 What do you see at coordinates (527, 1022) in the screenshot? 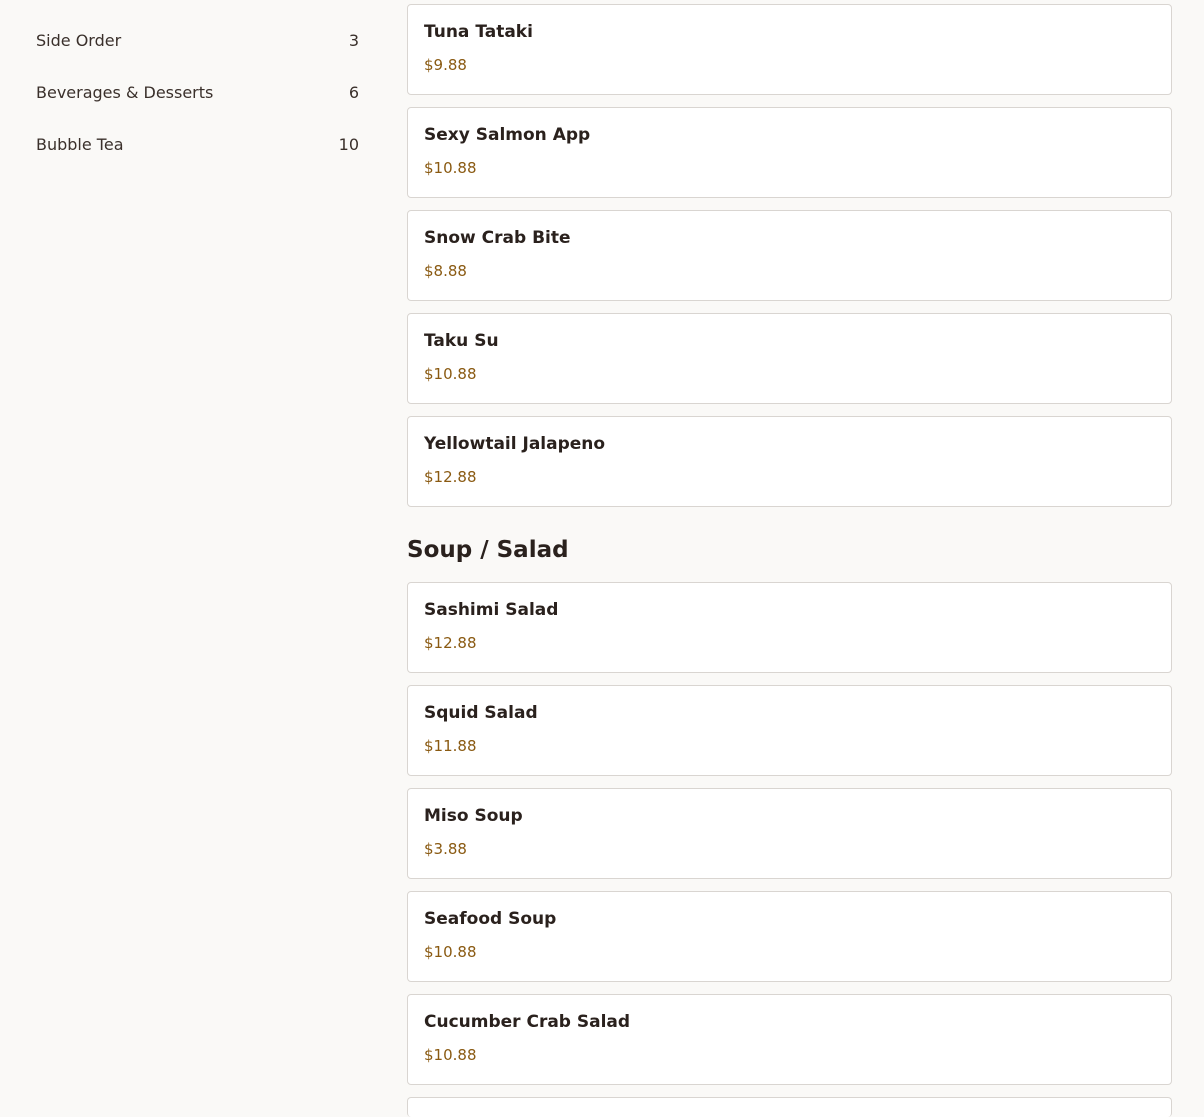
I see `menu-item-name: Cucumber Crab Salad` at bounding box center [527, 1022].